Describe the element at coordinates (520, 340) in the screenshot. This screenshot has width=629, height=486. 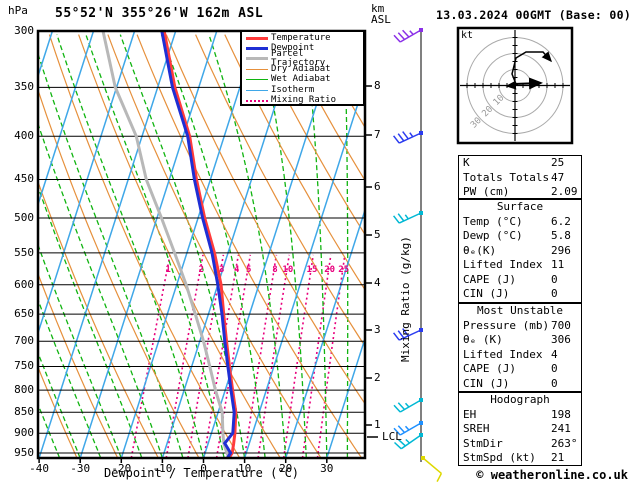
I see `table-row: θₑ (K) 306` at that location.